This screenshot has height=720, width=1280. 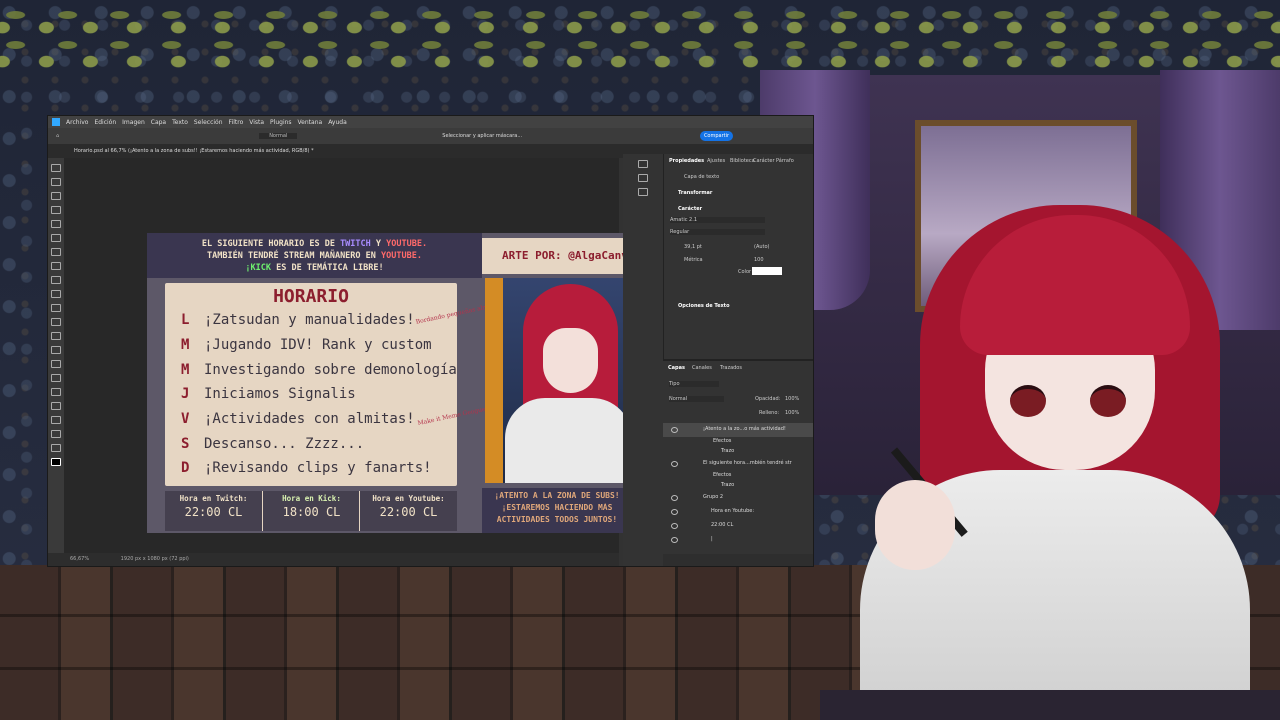 I want to click on character-portrait, so click(x=558, y=380).